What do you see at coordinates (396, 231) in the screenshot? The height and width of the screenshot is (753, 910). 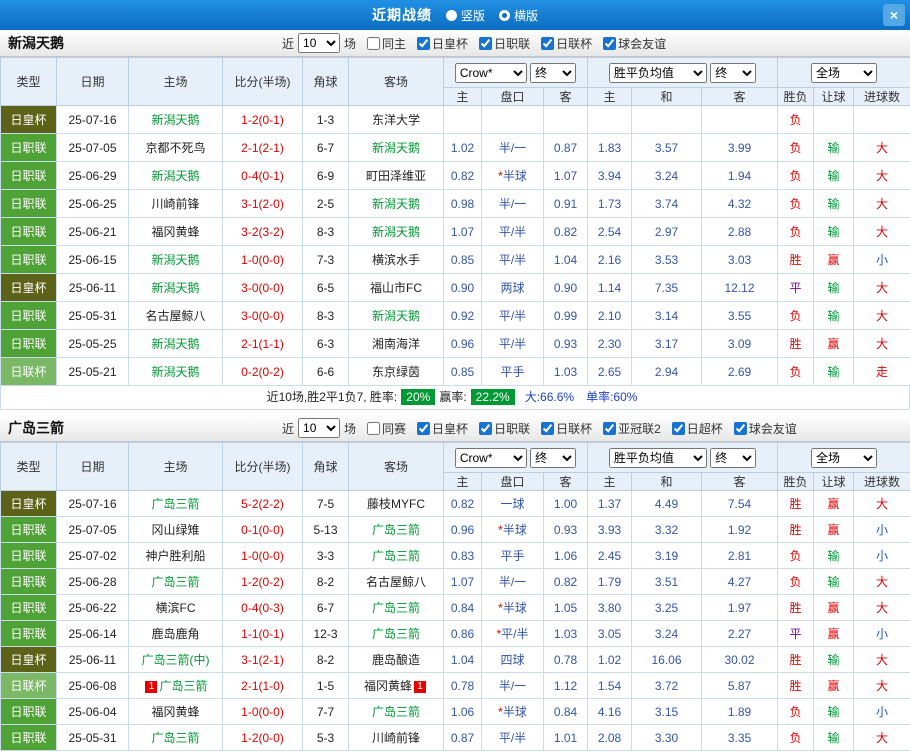 I see `away-team: 新潟天鹅` at bounding box center [396, 231].